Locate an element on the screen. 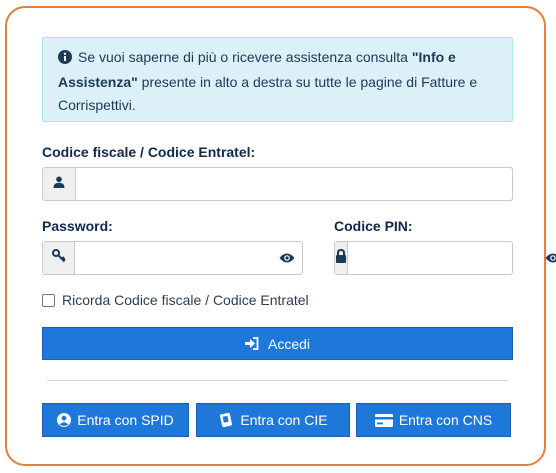 The image size is (556, 473). spid-button: Entra con SPID is located at coordinates (115, 420).